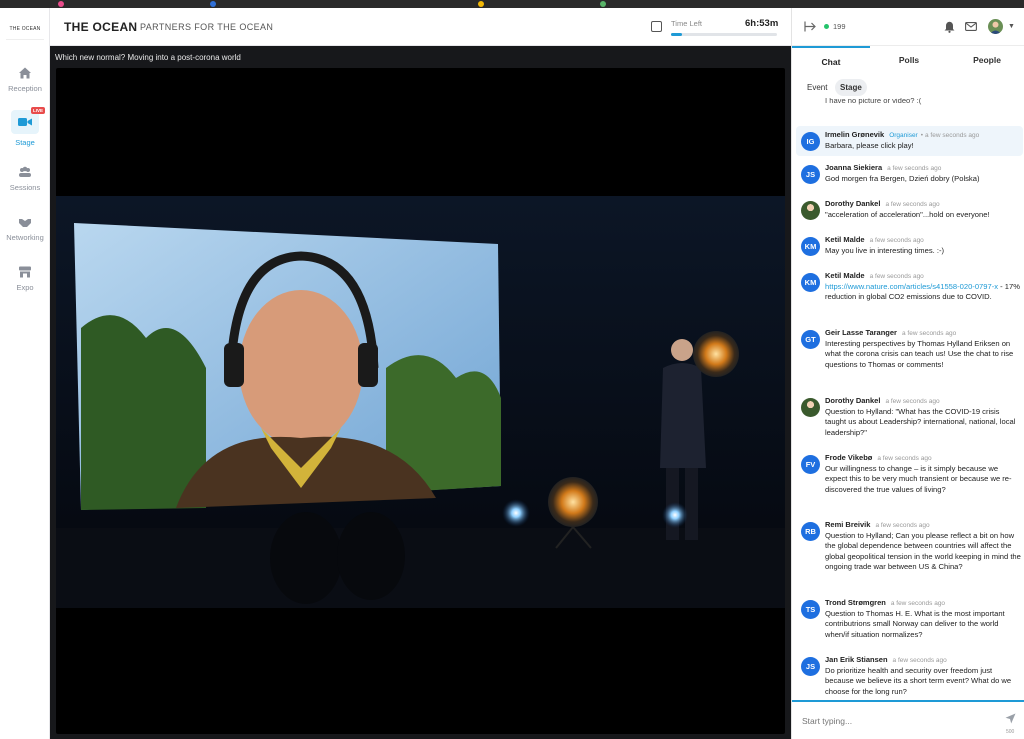 This screenshot has width=1024, height=739. I want to click on message-header: Dorothy Dankel a few seconds ago, so click(882, 203).